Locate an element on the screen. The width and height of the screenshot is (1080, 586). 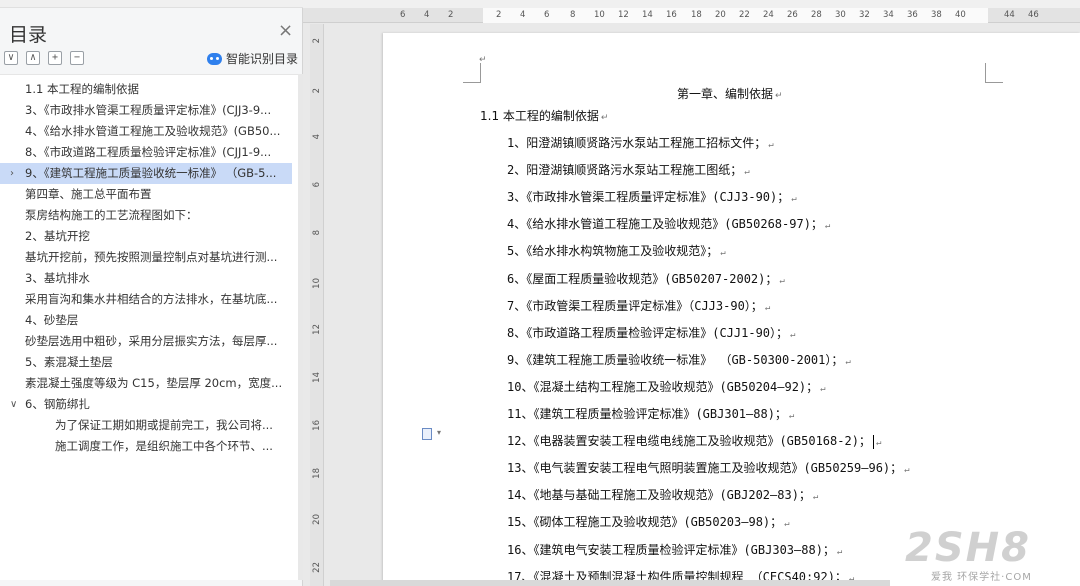
vertical-ruler: 2 2 4 6 8 10 12 14 16 18 20 22 is located at coordinates (317, 305).